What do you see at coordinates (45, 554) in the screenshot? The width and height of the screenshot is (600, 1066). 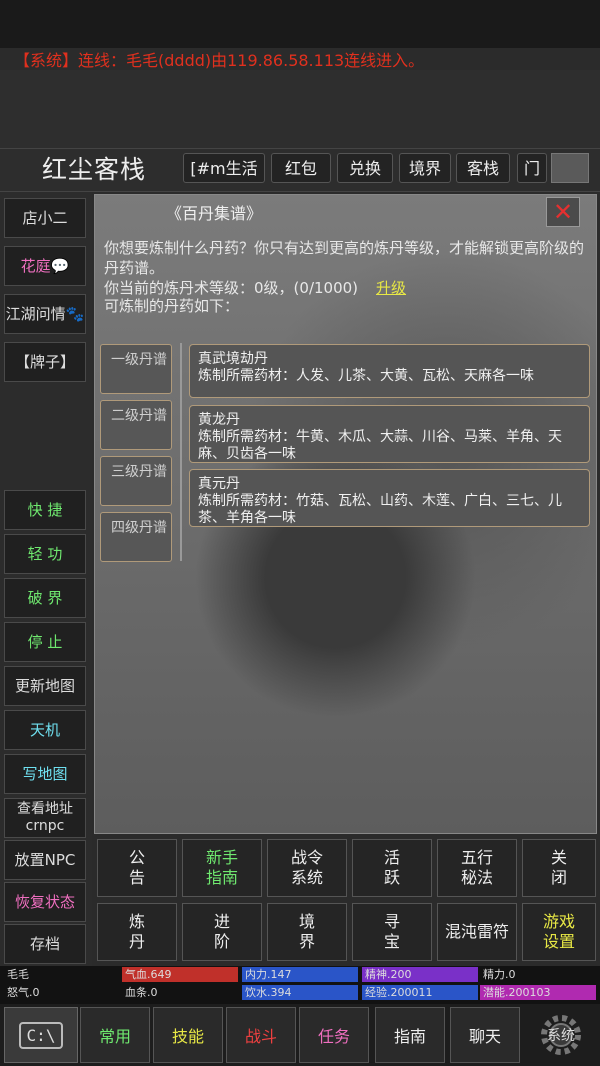 I see `sidebar-item-qinggong: 轻 功` at bounding box center [45, 554].